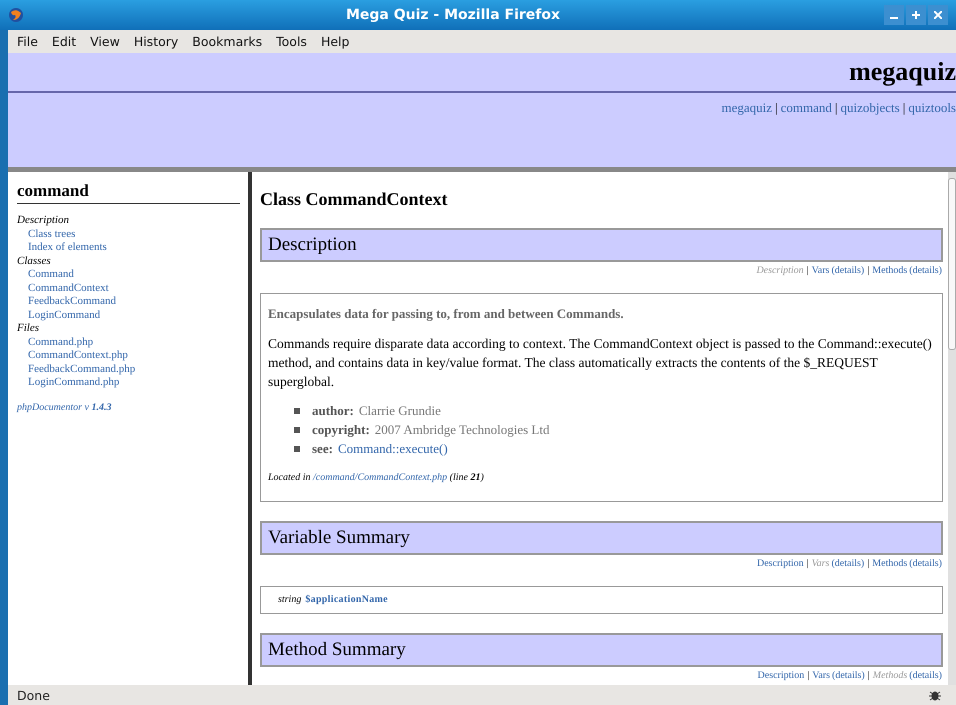 This screenshot has height=705, width=956. I want to click on menu-item: Bookmarks, so click(227, 41).